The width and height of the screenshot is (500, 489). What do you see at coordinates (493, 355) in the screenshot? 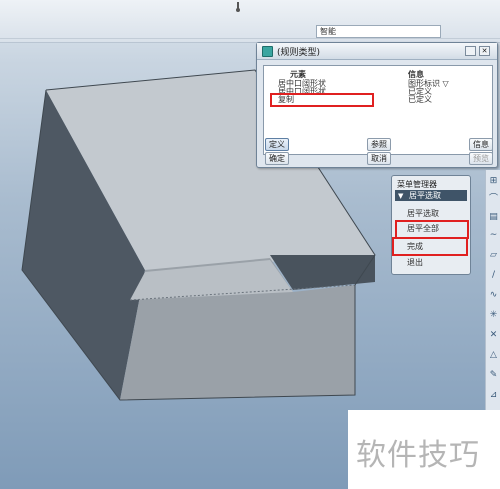
I see `triangle-icon: △` at bounding box center [493, 355].